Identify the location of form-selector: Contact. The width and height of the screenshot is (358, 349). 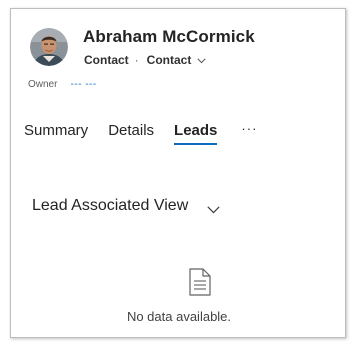
(177, 60).